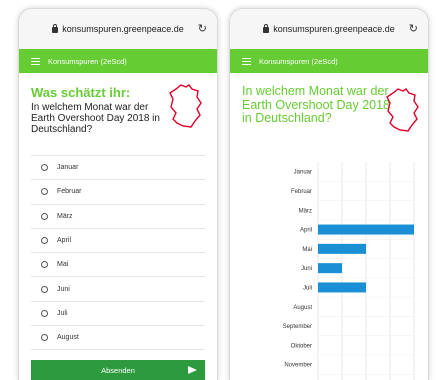 The height and width of the screenshot is (380, 445). What do you see at coordinates (301, 346) in the screenshot?
I see `category-label: Oktober` at bounding box center [301, 346].